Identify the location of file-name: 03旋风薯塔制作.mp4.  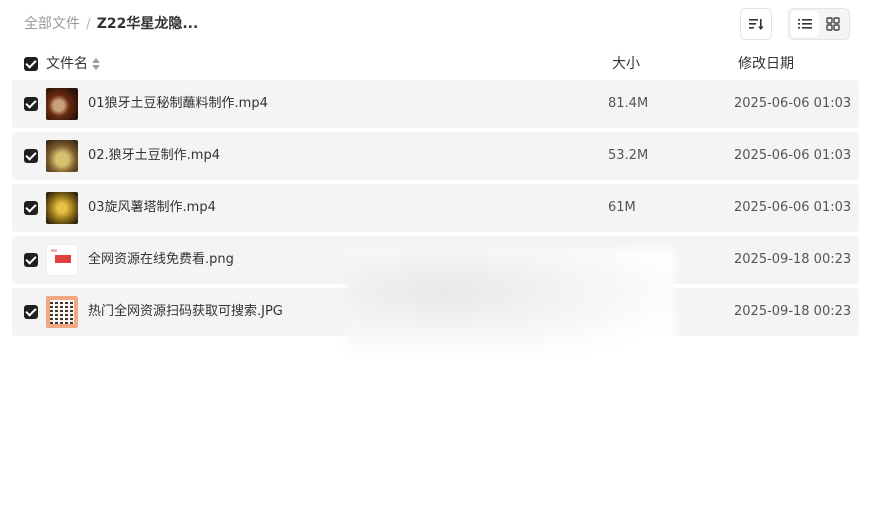
(152, 208).